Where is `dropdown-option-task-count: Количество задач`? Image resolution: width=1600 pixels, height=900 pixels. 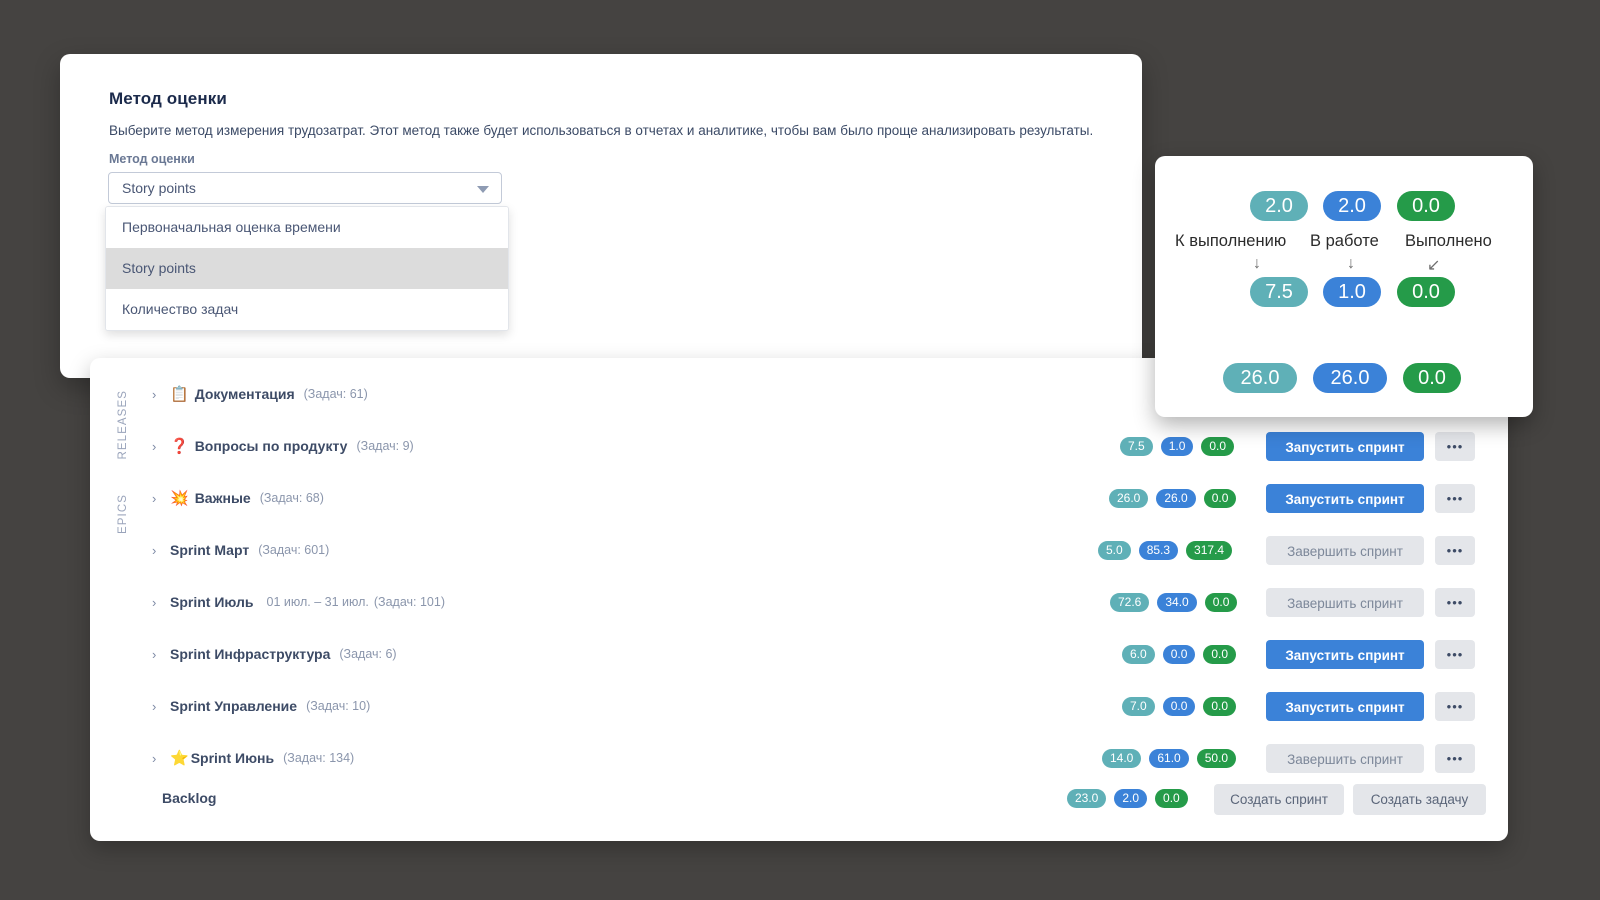 dropdown-option-task-count: Количество задач is located at coordinates (307, 309).